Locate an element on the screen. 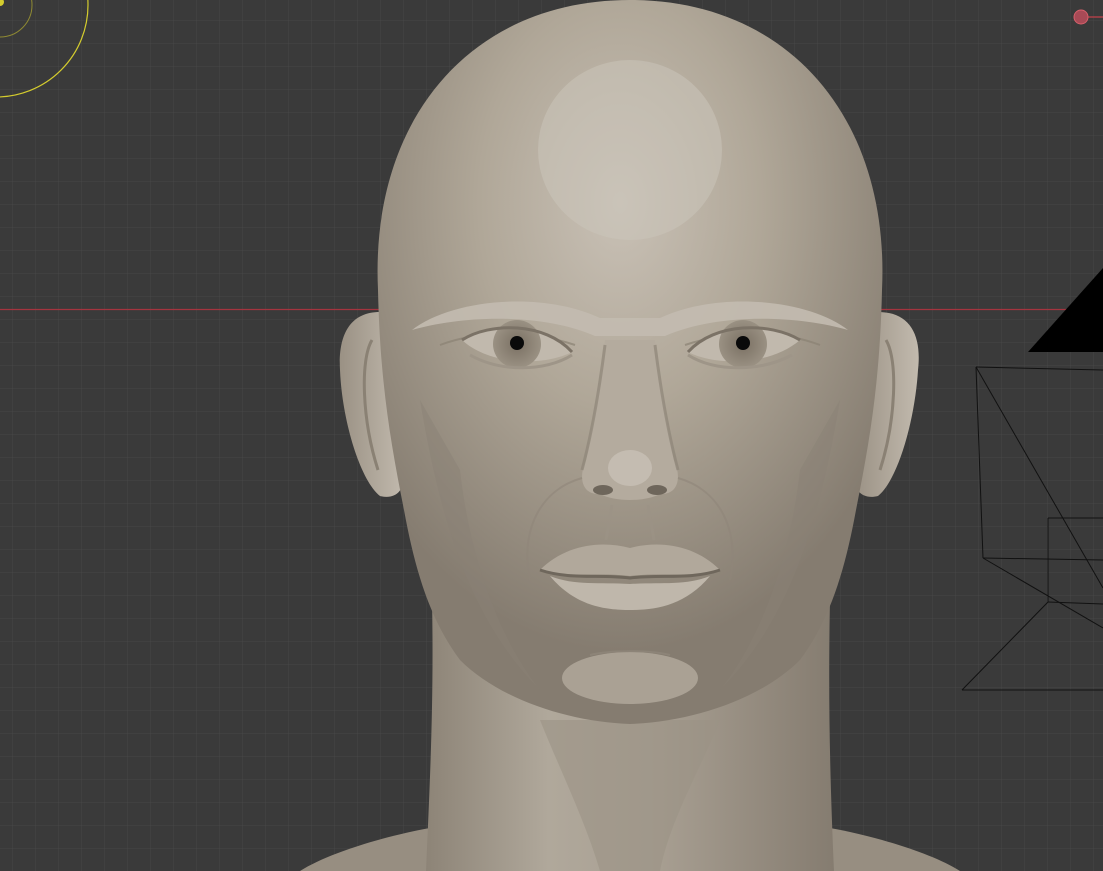 Image resolution: width=1103 pixels, height=871 pixels. left-pupil is located at coordinates (517, 343).